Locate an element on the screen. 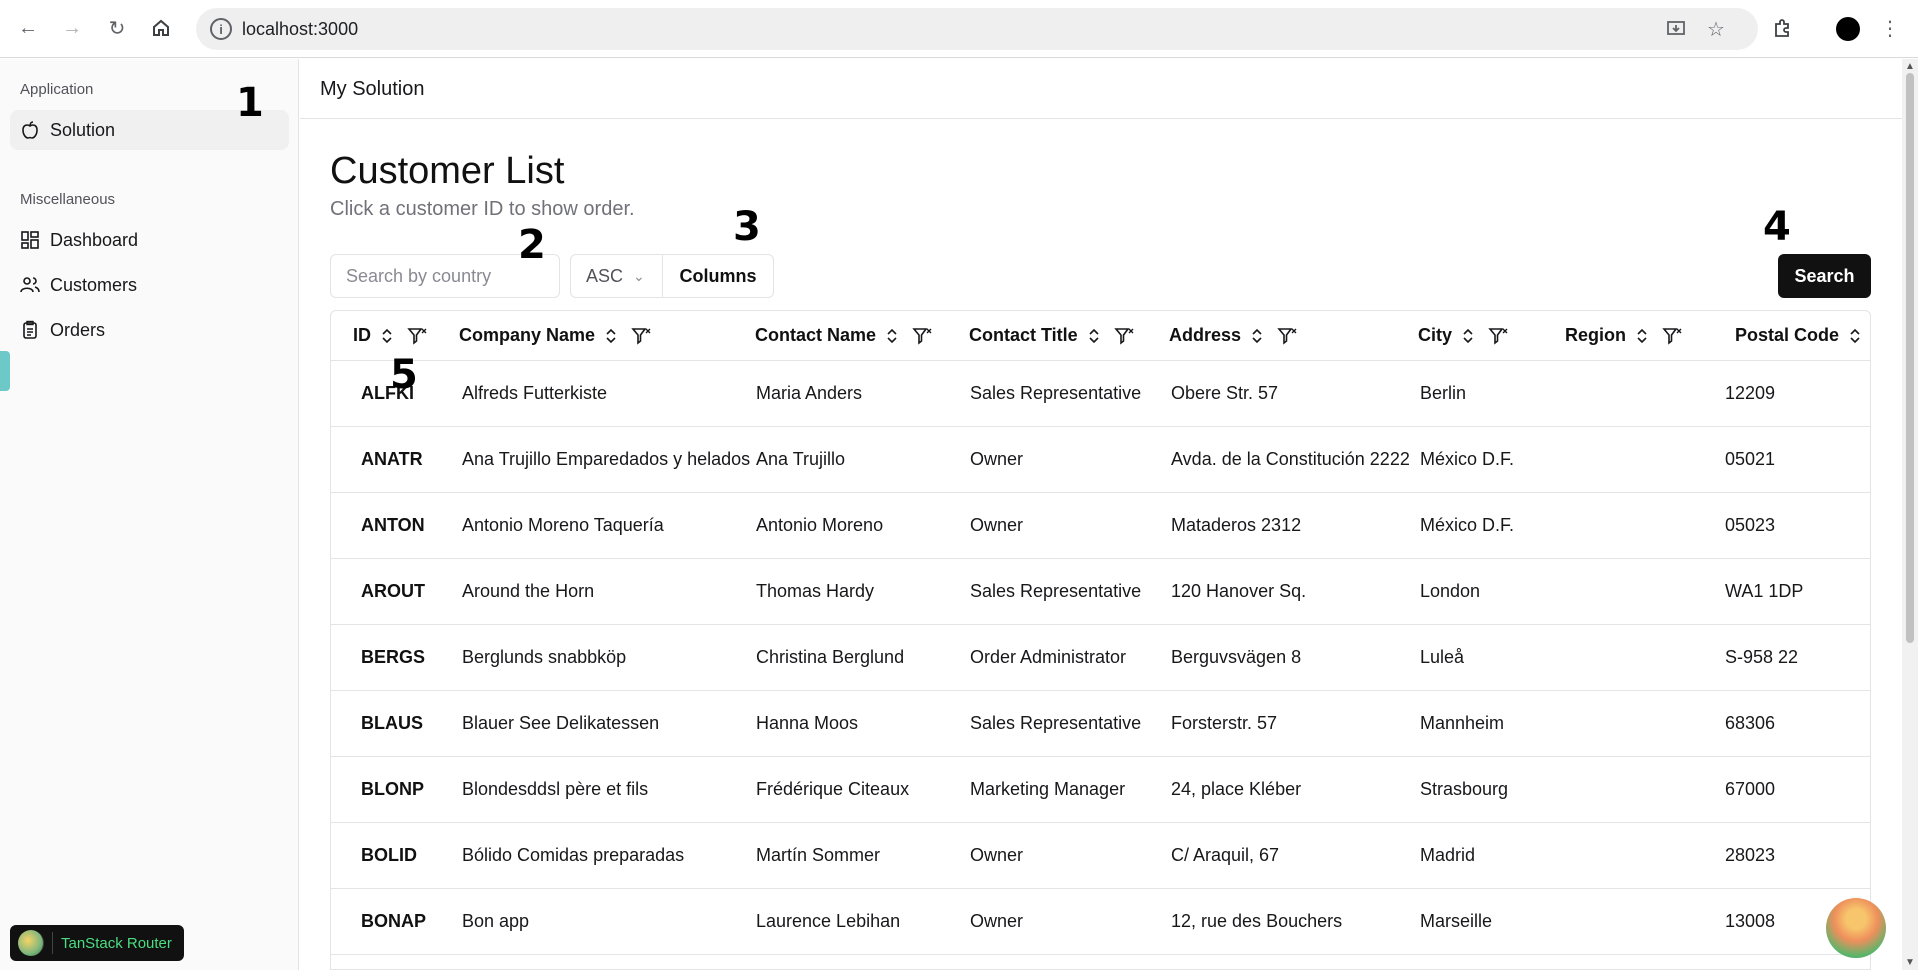 This screenshot has height=970, width=1918. forward-icon: → is located at coordinates (72, 28).